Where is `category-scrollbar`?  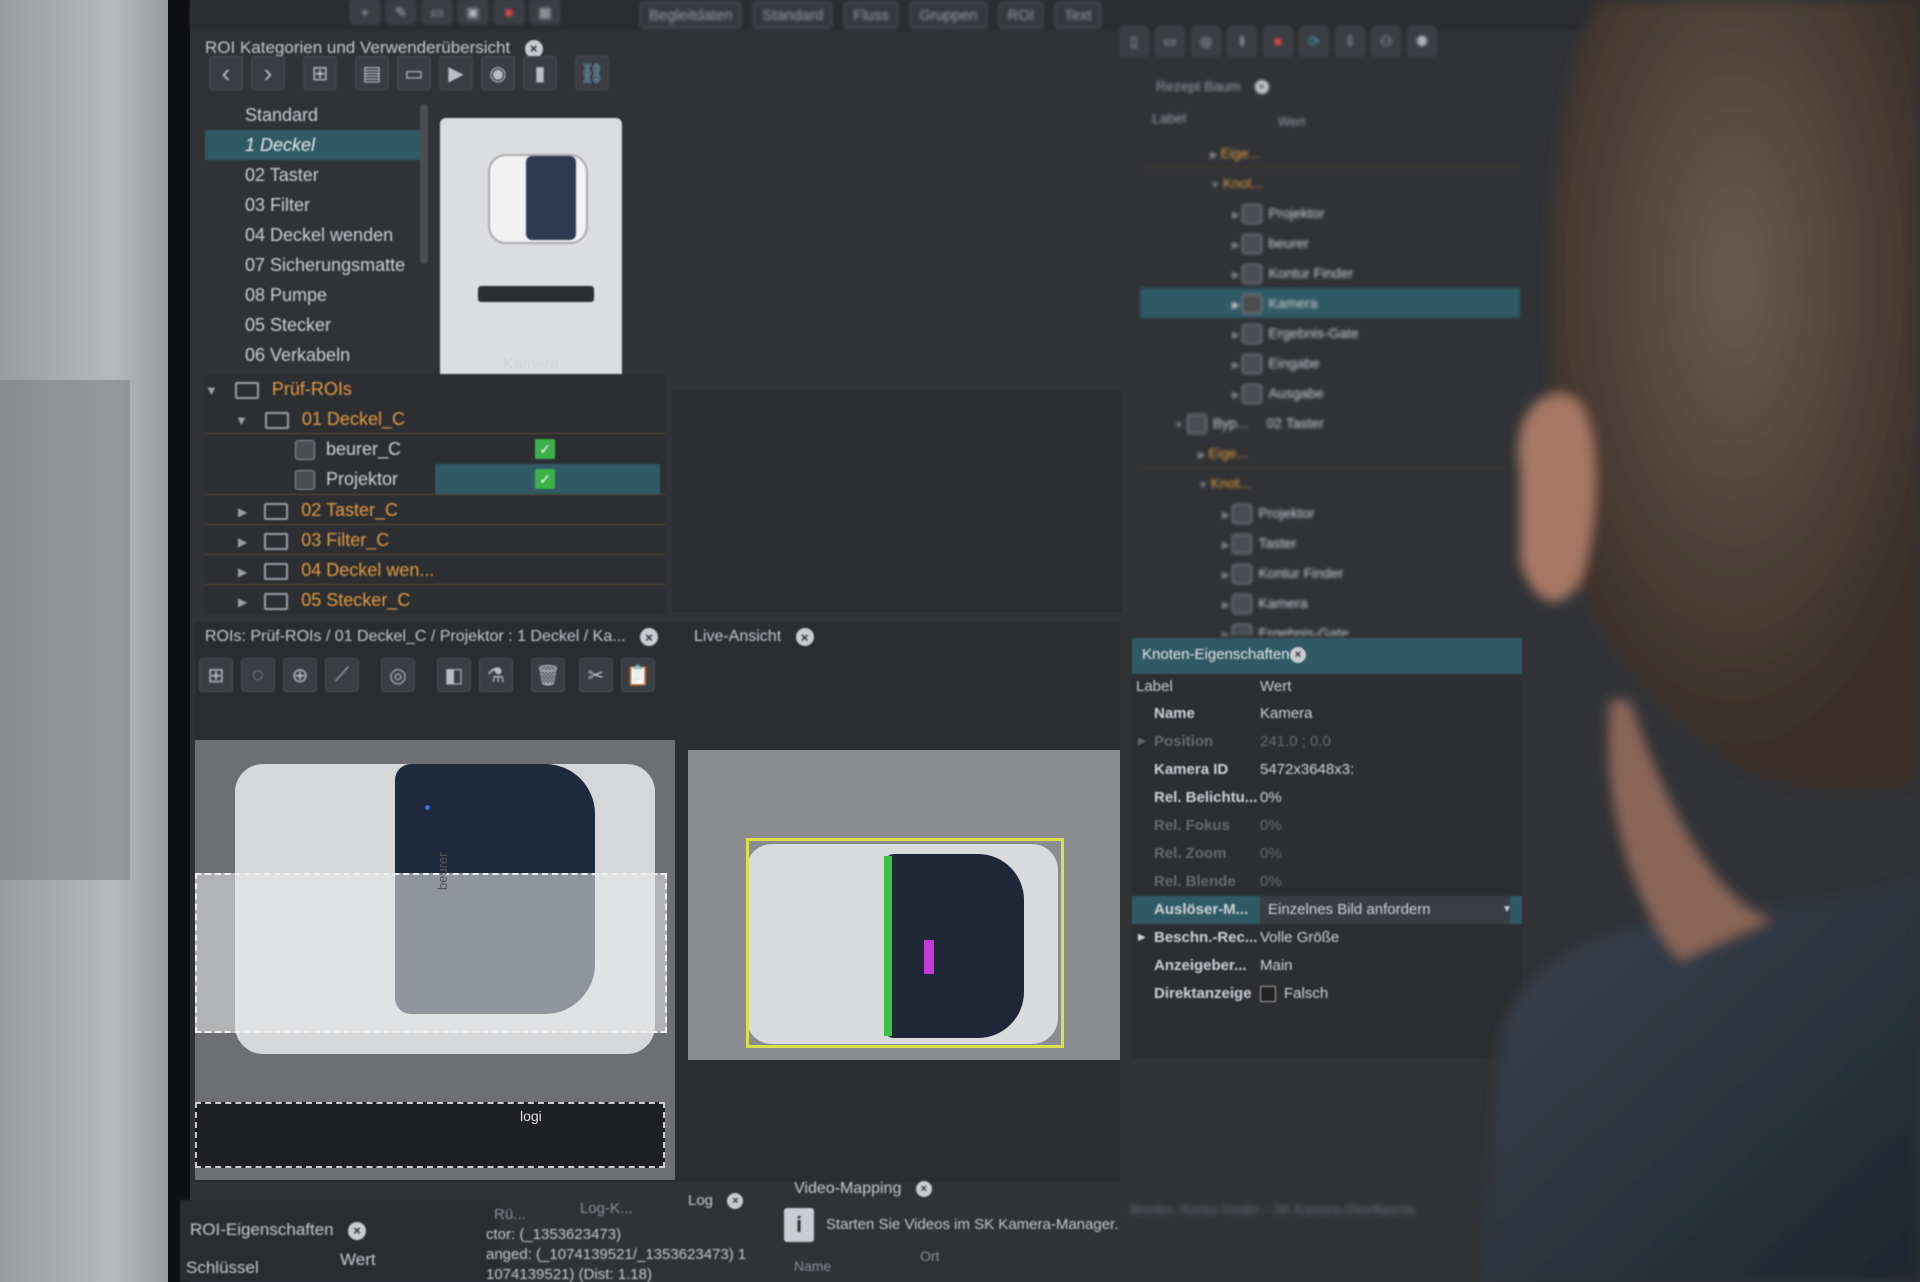 category-scrollbar is located at coordinates (424, 184).